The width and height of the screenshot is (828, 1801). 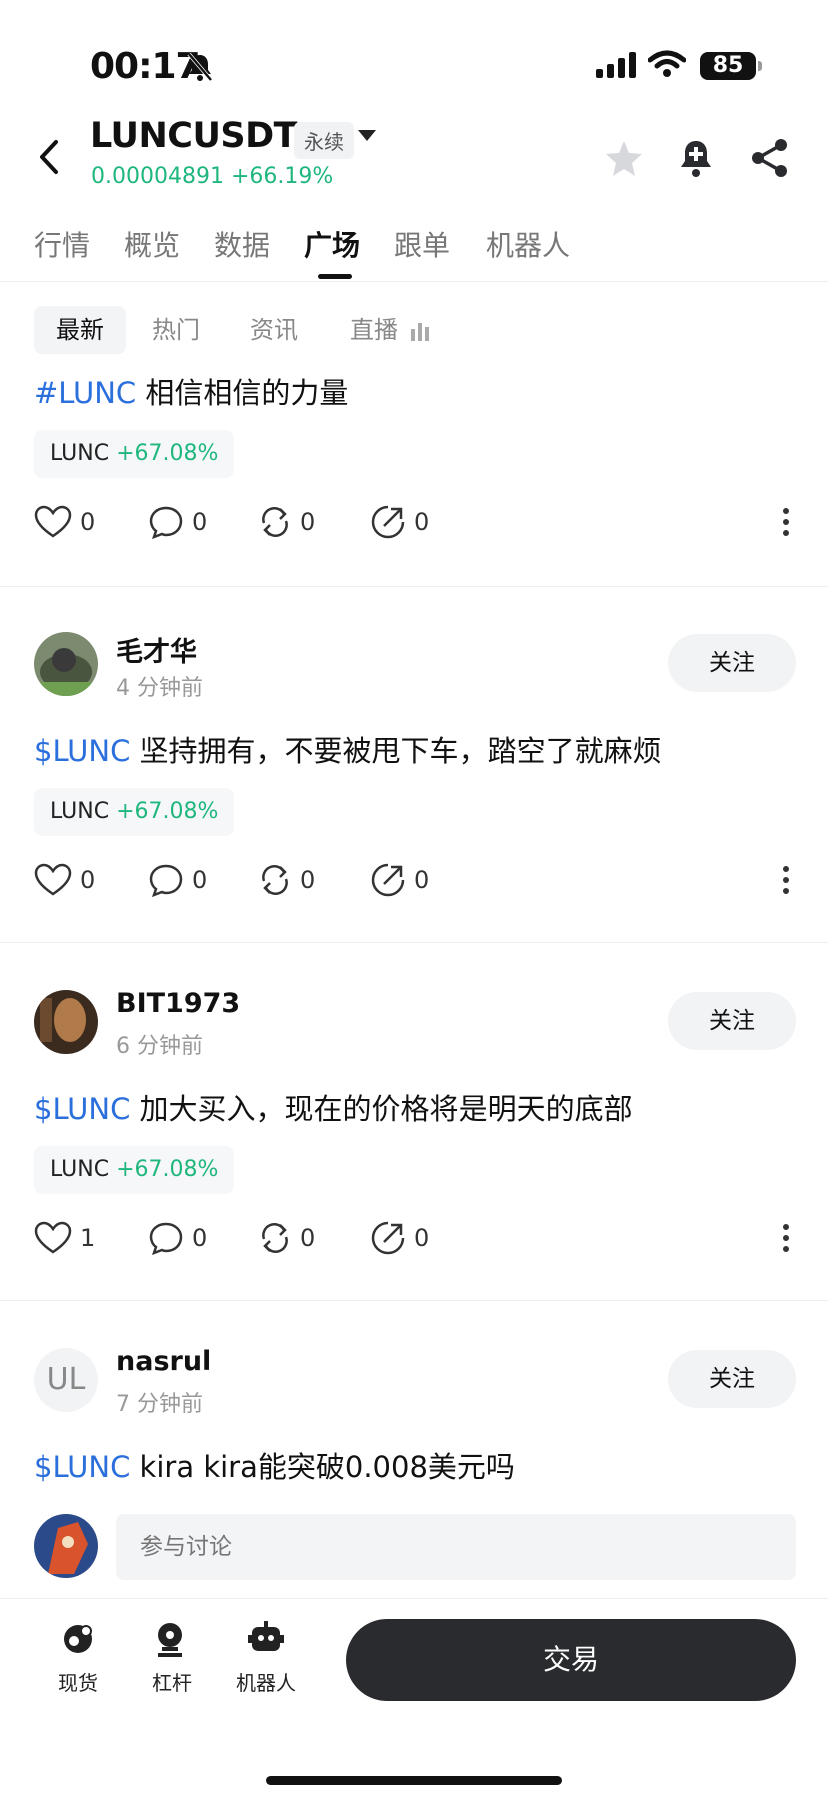 I want to click on favorite-star-icon, so click(x=624, y=158).